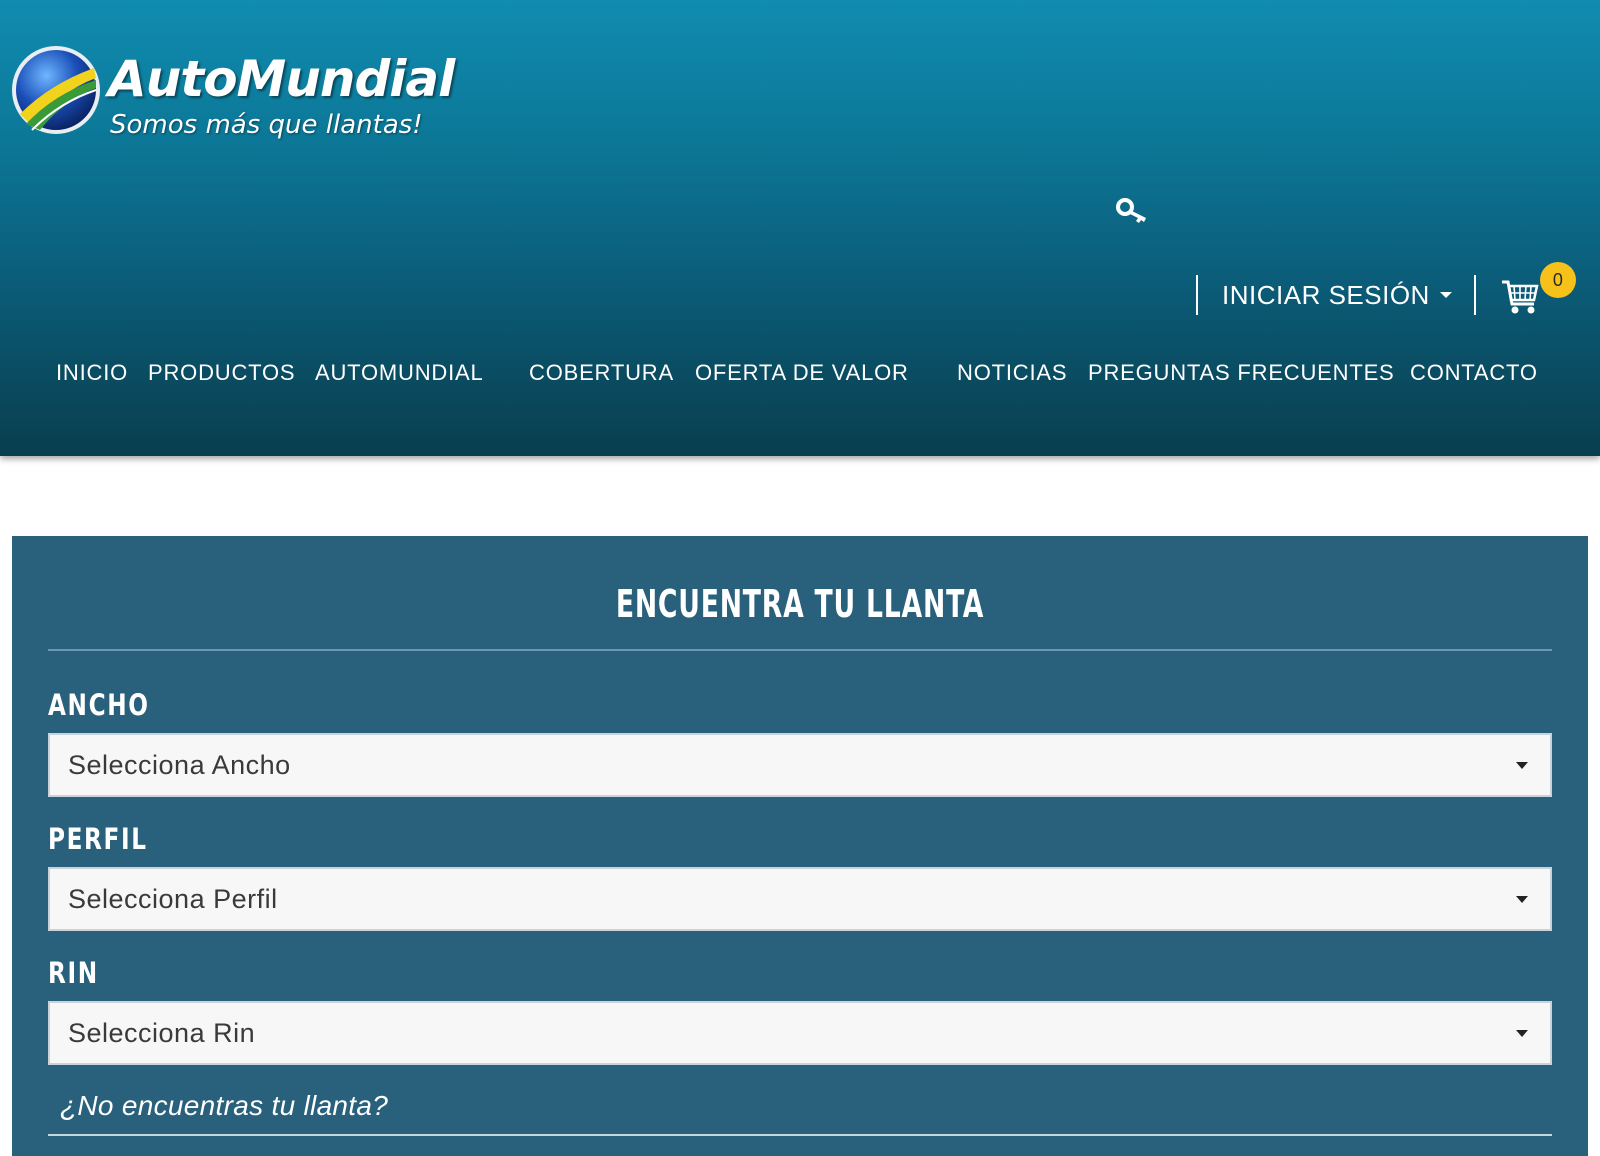 This screenshot has height=1156, width=1600. I want to click on ancho-select-value: Selecciona Ancho, so click(179, 764).